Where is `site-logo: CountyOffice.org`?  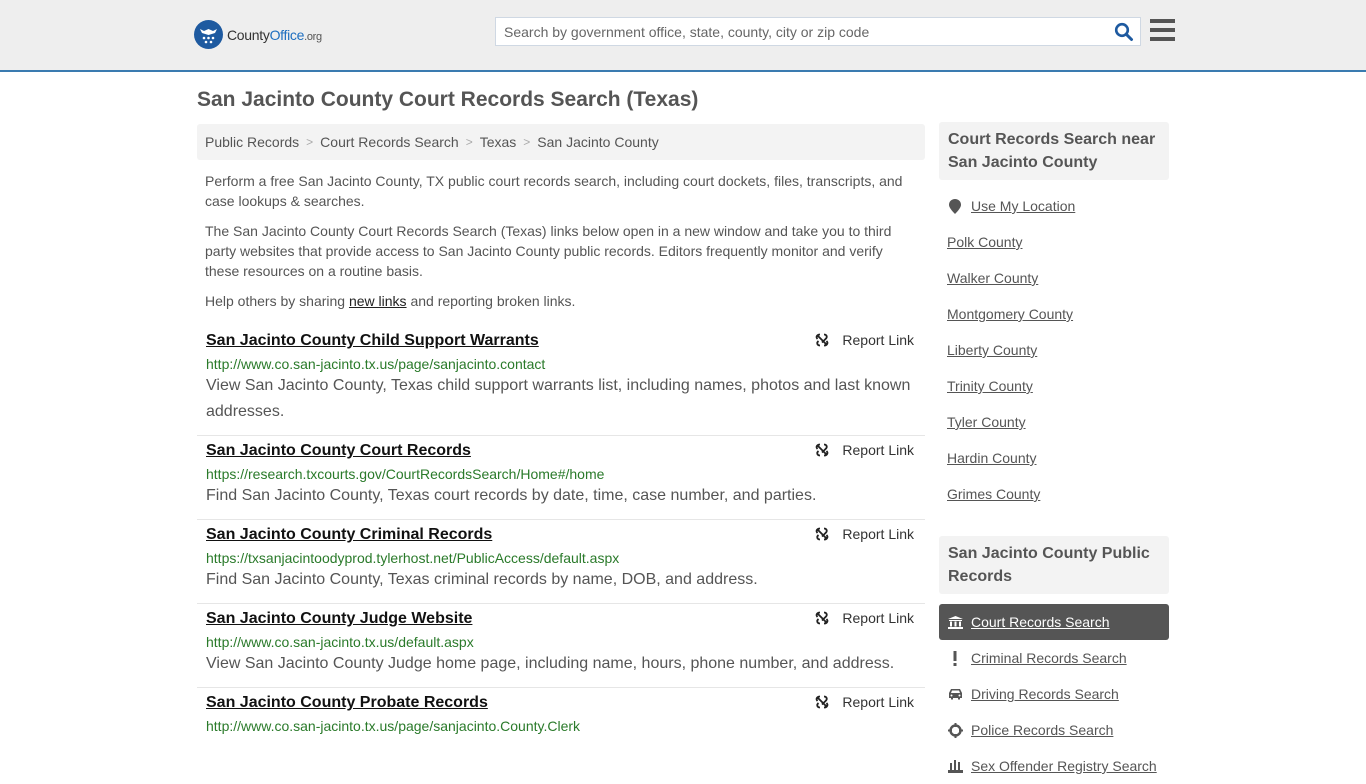
site-logo: CountyOffice.org is located at coordinates (258, 34).